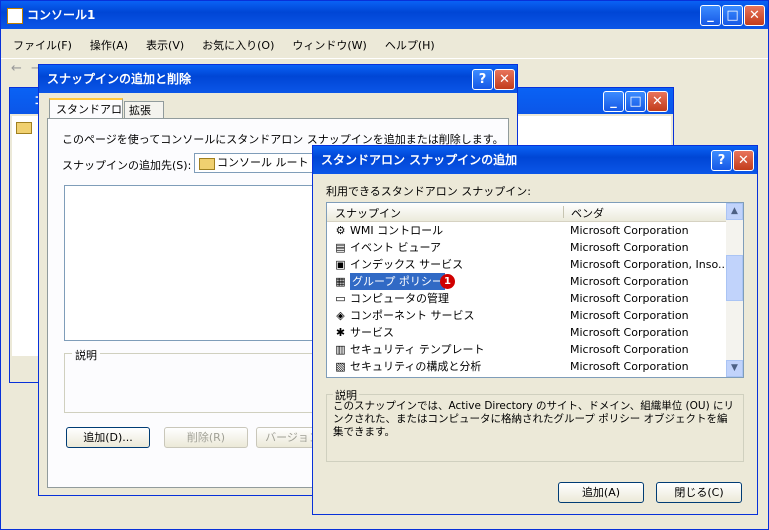 Image resolution: width=769 pixels, height=530 pixels. Describe the element at coordinates (340, 281) in the screenshot. I see `group-policy-icon: ▦` at that location.